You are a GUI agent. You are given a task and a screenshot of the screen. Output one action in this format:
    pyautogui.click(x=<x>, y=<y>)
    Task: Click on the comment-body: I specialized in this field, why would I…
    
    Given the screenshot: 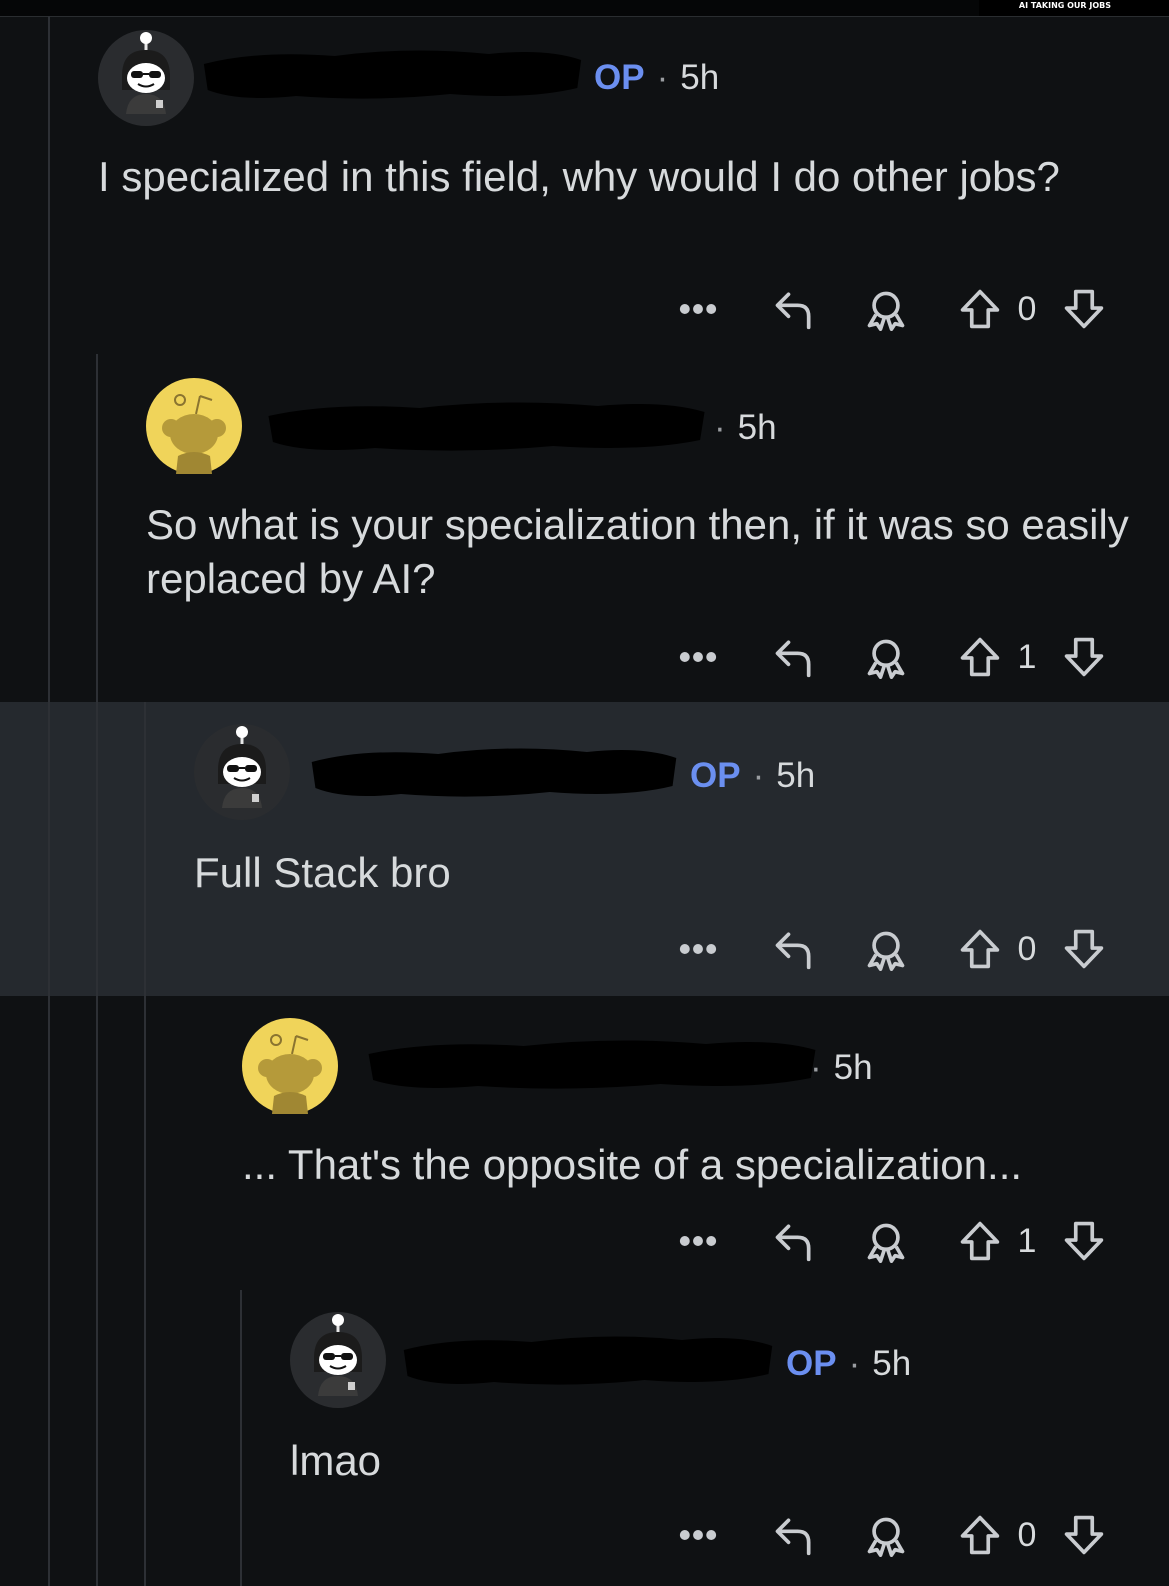 What is the action you would take?
    pyautogui.click(x=579, y=176)
    